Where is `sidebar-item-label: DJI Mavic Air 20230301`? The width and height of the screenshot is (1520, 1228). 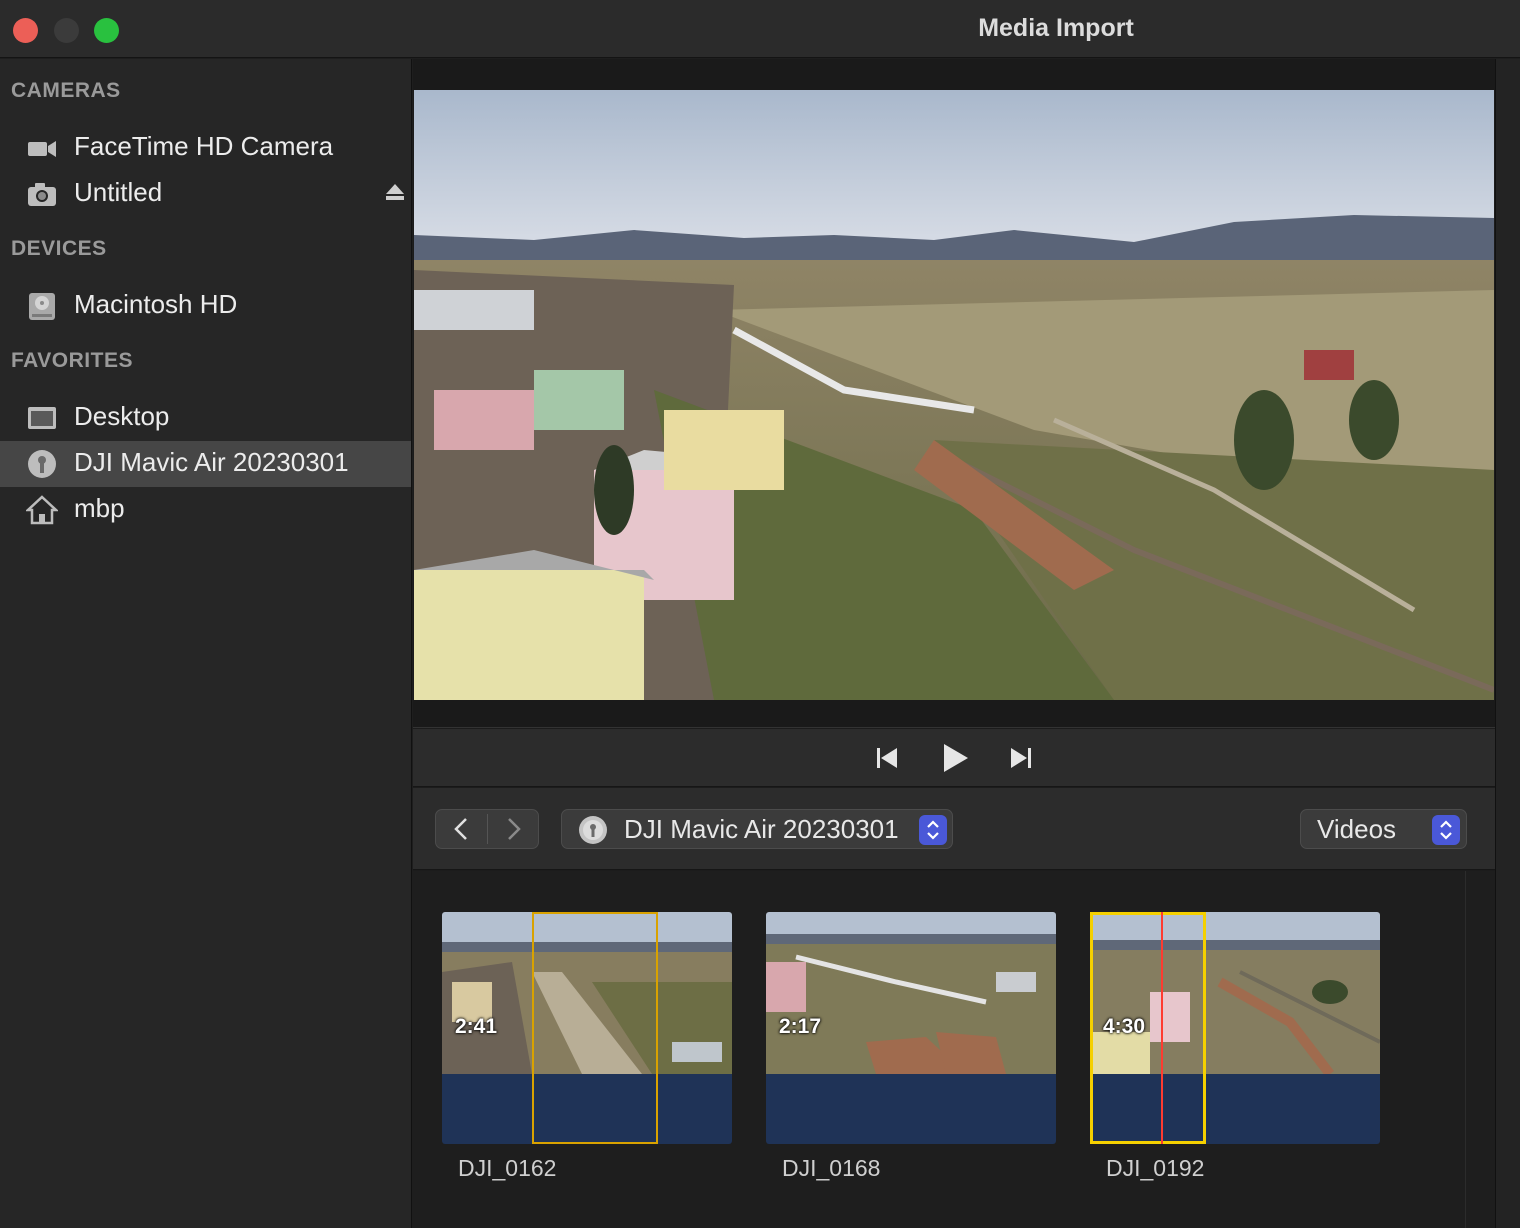 sidebar-item-label: DJI Mavic Air 20230301 is located at coordinates (211, 462).